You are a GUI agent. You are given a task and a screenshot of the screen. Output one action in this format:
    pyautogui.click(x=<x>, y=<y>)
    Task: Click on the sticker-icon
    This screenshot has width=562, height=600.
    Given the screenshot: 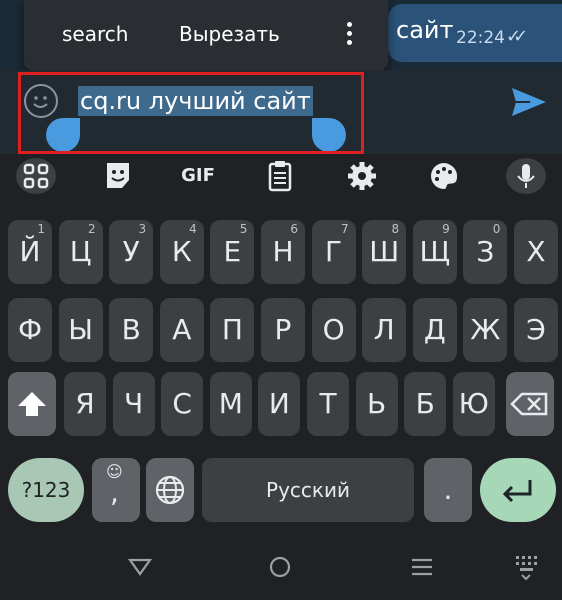 What is the action you would take?
    pyautogui.click(x=118, y=176)
    